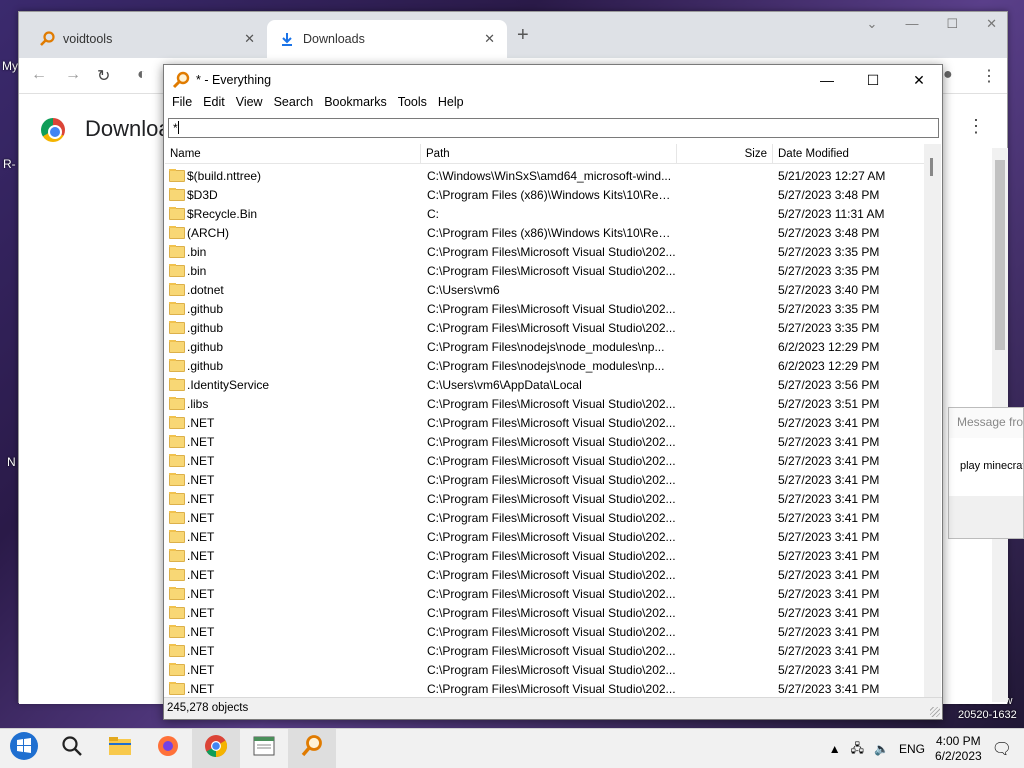 Image resolution: width=1024 pixels, height=768 pixels. What do you see at coordinates (217, 105) in the screenshot?
I see `menu-edit: Edit` at bounding box center [217, 105].